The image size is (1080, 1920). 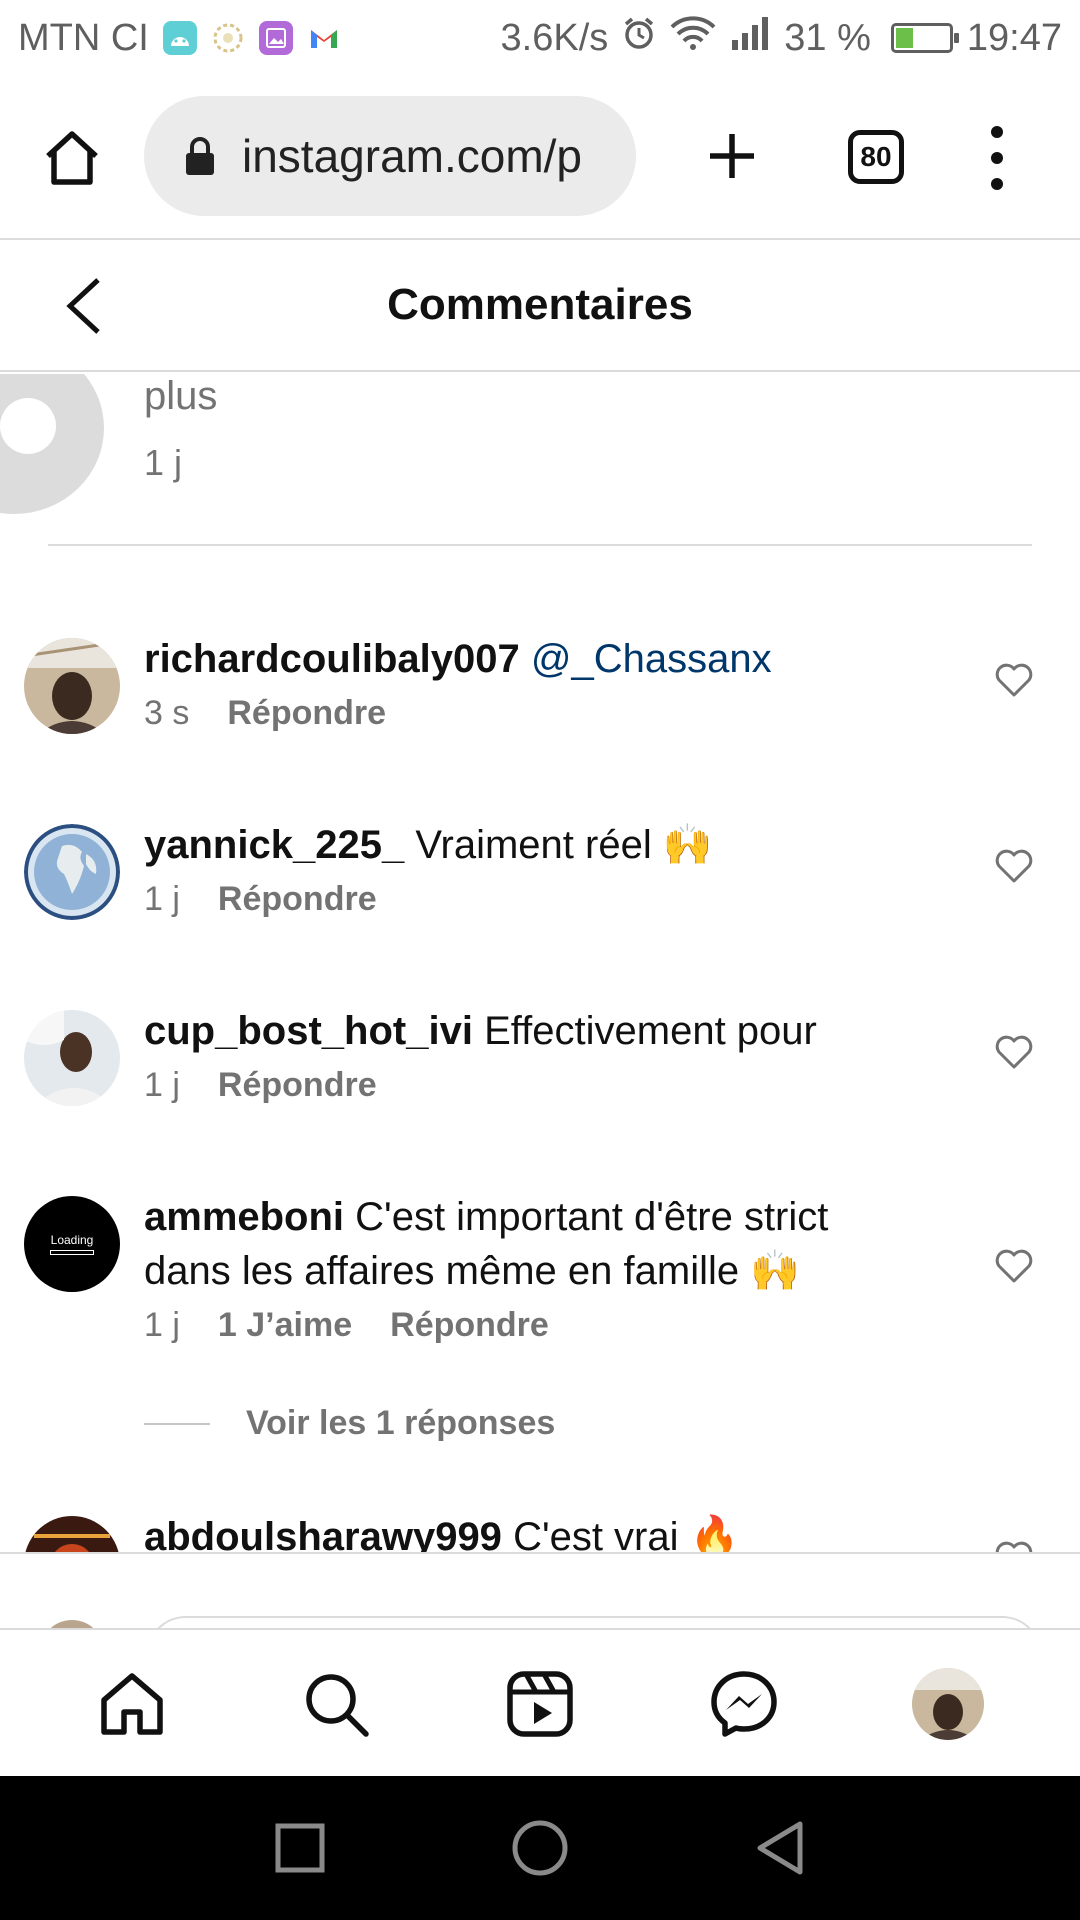 I want to click on net-speed: 3.6K/s, so click(x=554, y=37).